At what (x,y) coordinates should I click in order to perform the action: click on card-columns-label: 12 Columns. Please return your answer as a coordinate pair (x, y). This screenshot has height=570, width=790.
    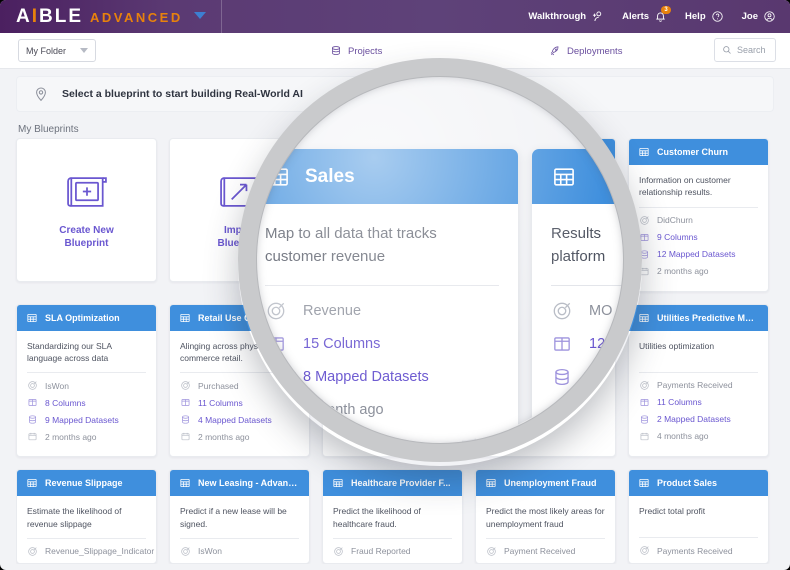
    Looking at the image, I should click on (527, 236).